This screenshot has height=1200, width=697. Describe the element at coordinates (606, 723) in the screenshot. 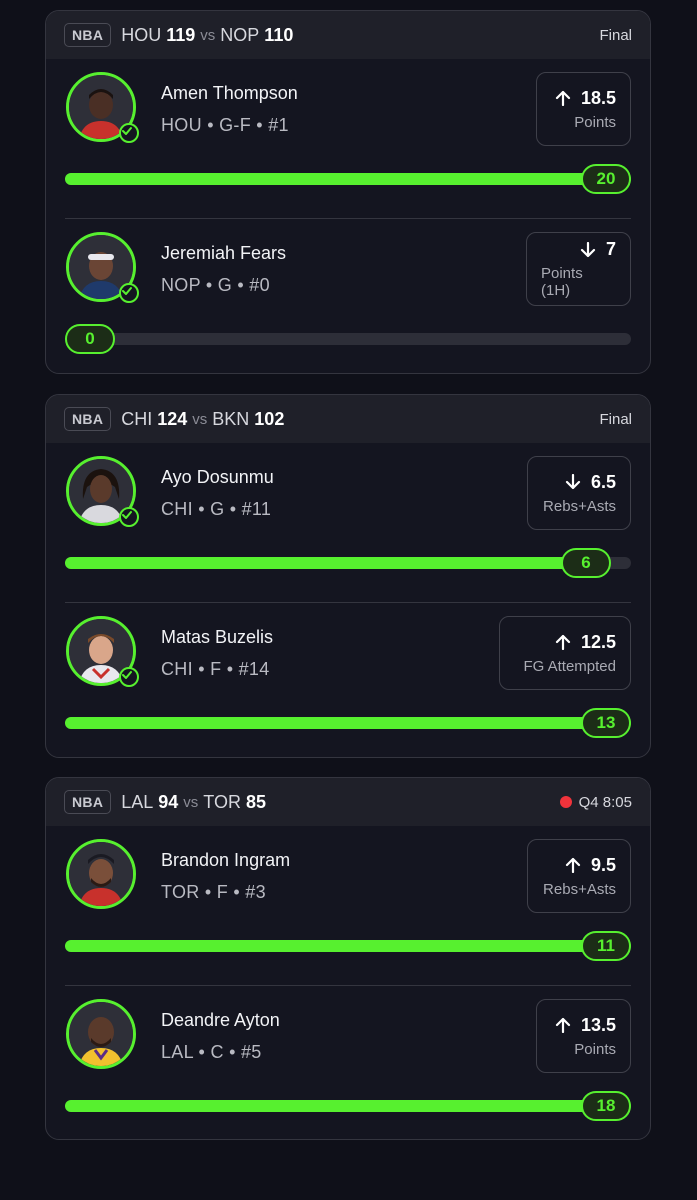

I see `current-value-pill: 13` at that location.